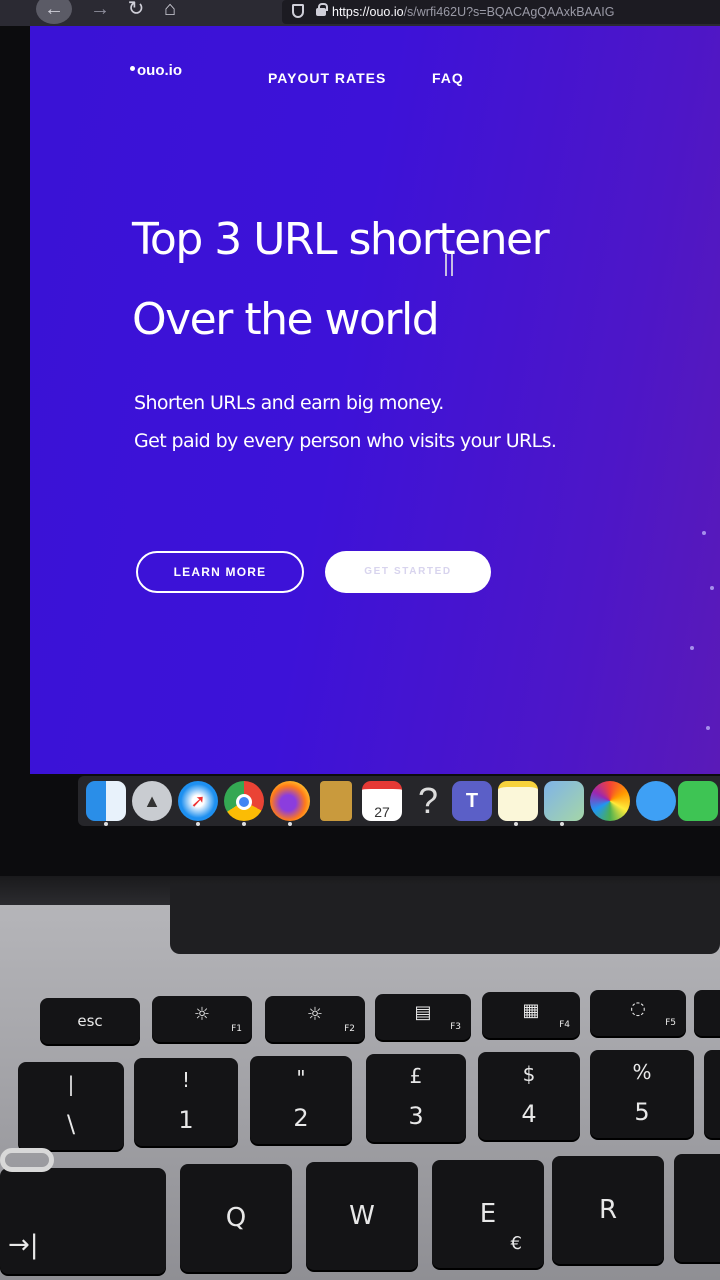  What do you see at coordinates (71, 1084) in the screenshot?
I see `key-backslash-top: |` at bounding box center [71, 1084].